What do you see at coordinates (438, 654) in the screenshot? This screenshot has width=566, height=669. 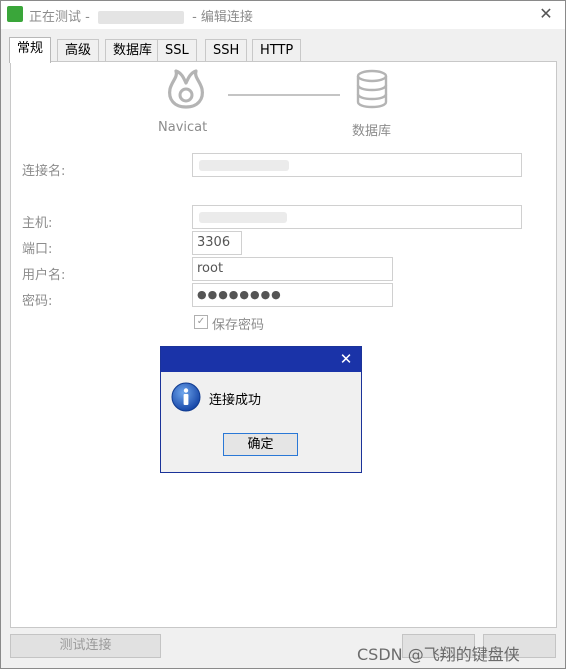 I see `csdn-watermark: CSDN @飞翔的键盘侠` at bounding box center [438, 654].